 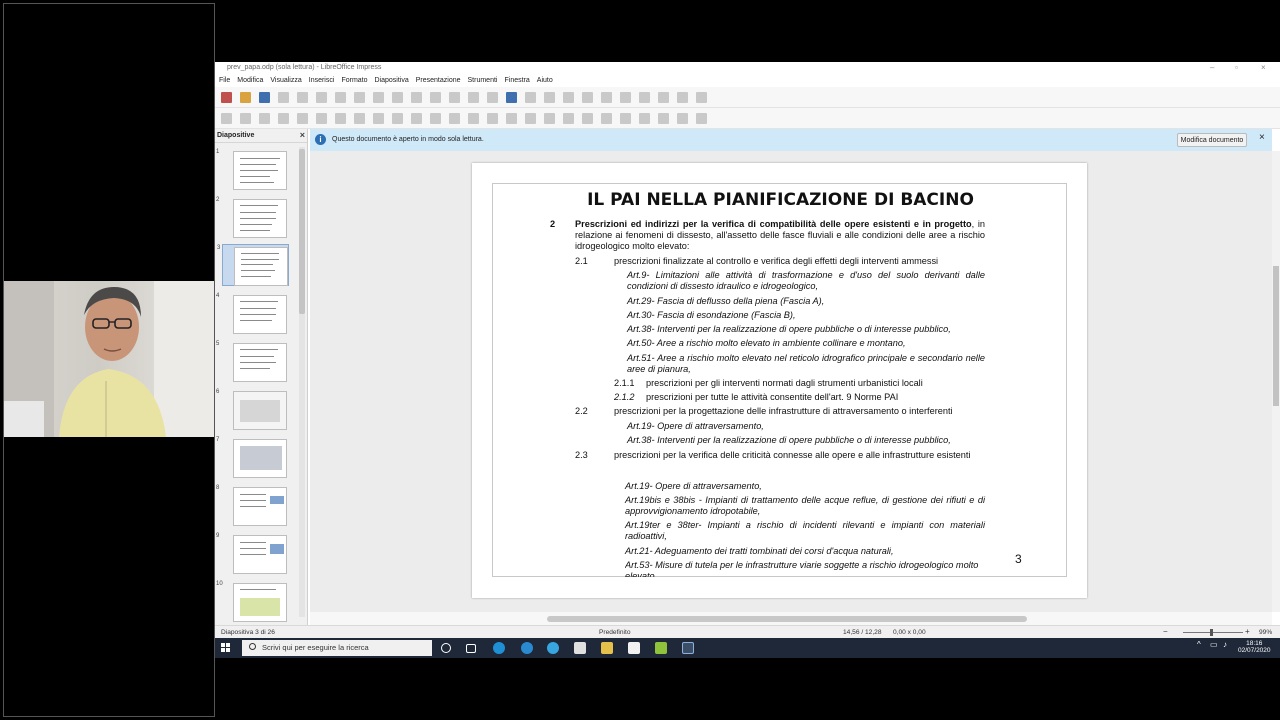 I want to click on align-icon, so click(x=568, y=118).